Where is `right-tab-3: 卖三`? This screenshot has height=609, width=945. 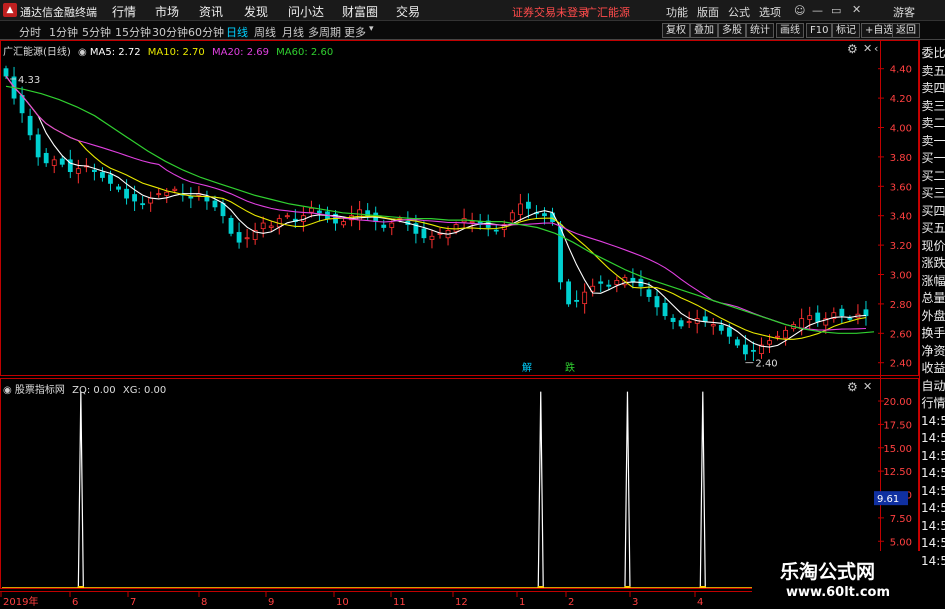
right-tab-3: 卖三 is located at coordinates (933, 106).